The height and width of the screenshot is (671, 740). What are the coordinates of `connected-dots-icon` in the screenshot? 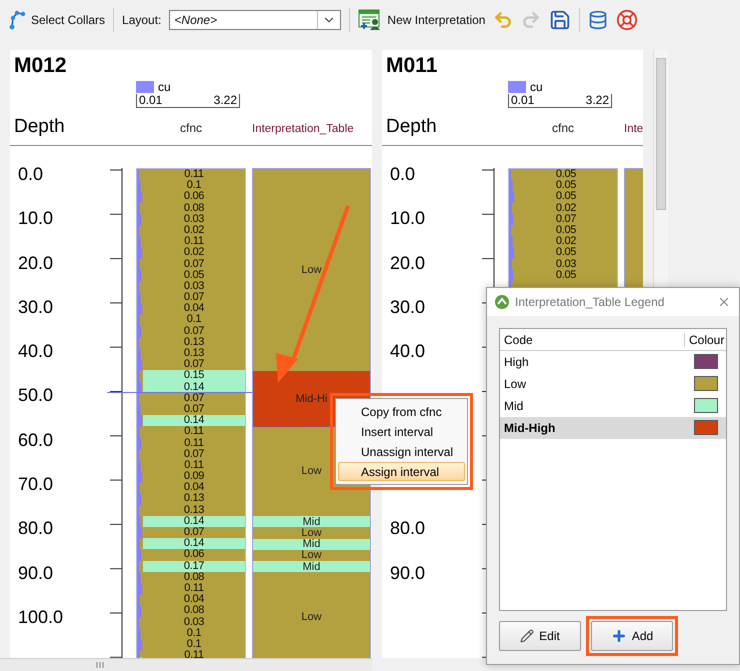 It's located at (17, 20).